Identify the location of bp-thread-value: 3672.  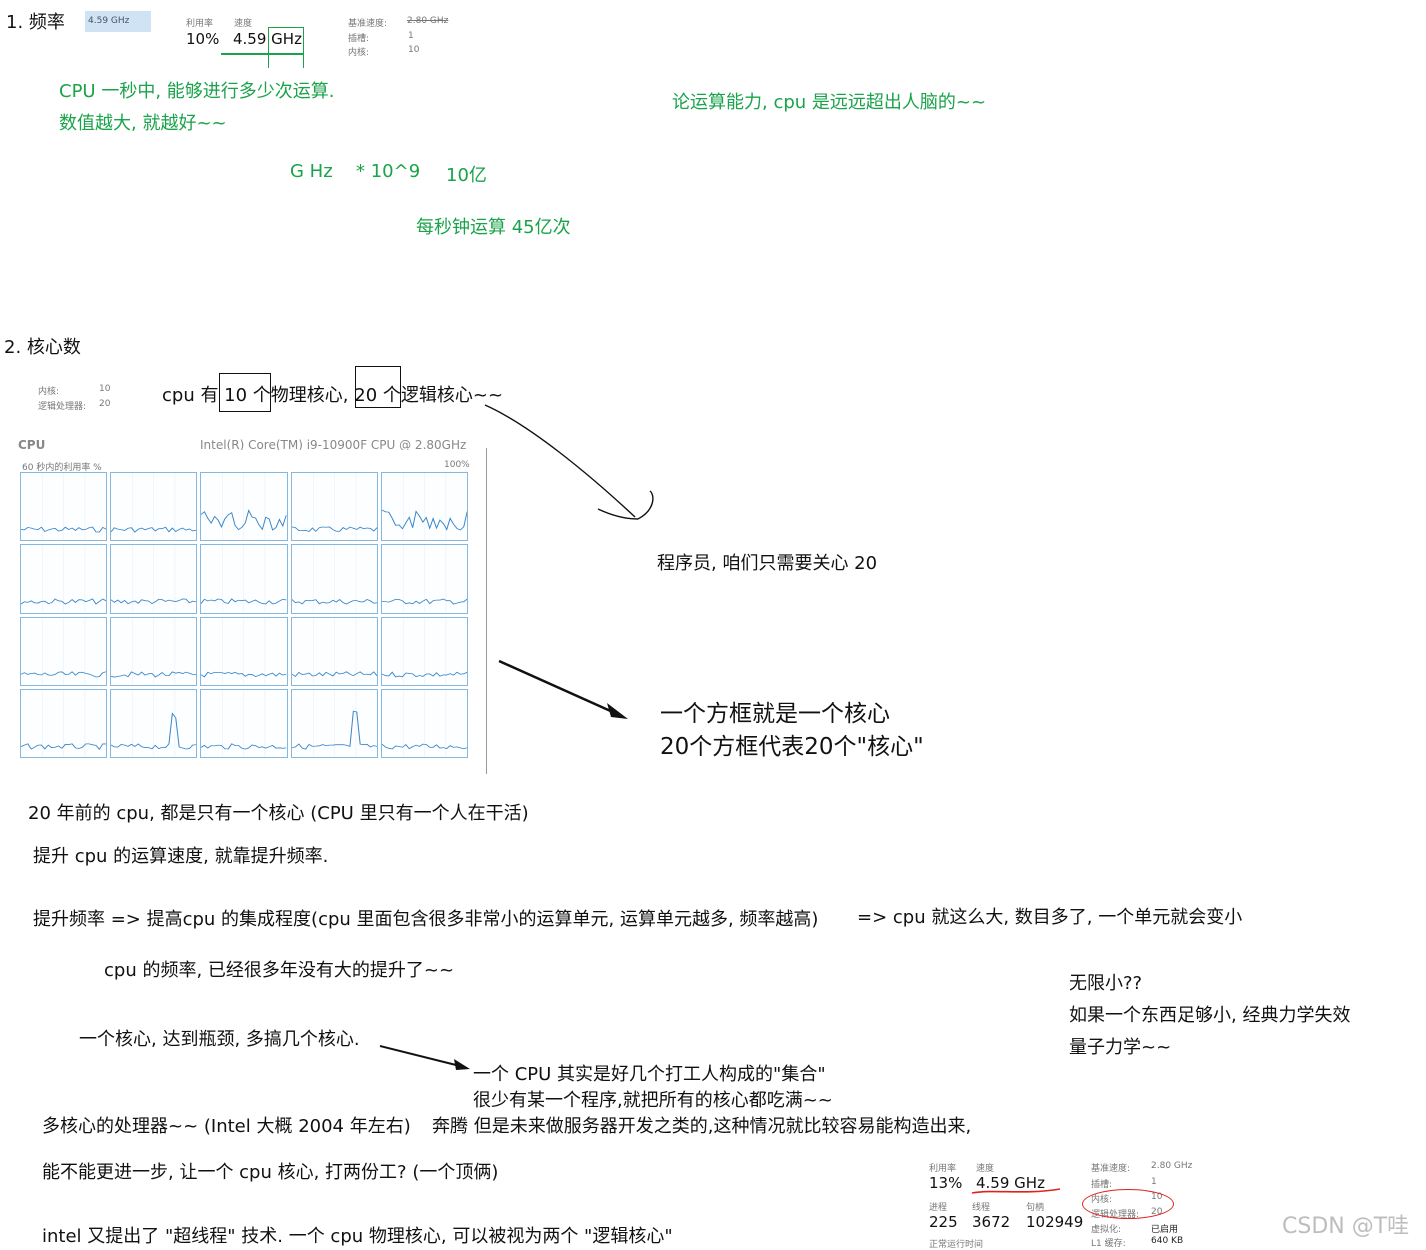
(991, 1222).